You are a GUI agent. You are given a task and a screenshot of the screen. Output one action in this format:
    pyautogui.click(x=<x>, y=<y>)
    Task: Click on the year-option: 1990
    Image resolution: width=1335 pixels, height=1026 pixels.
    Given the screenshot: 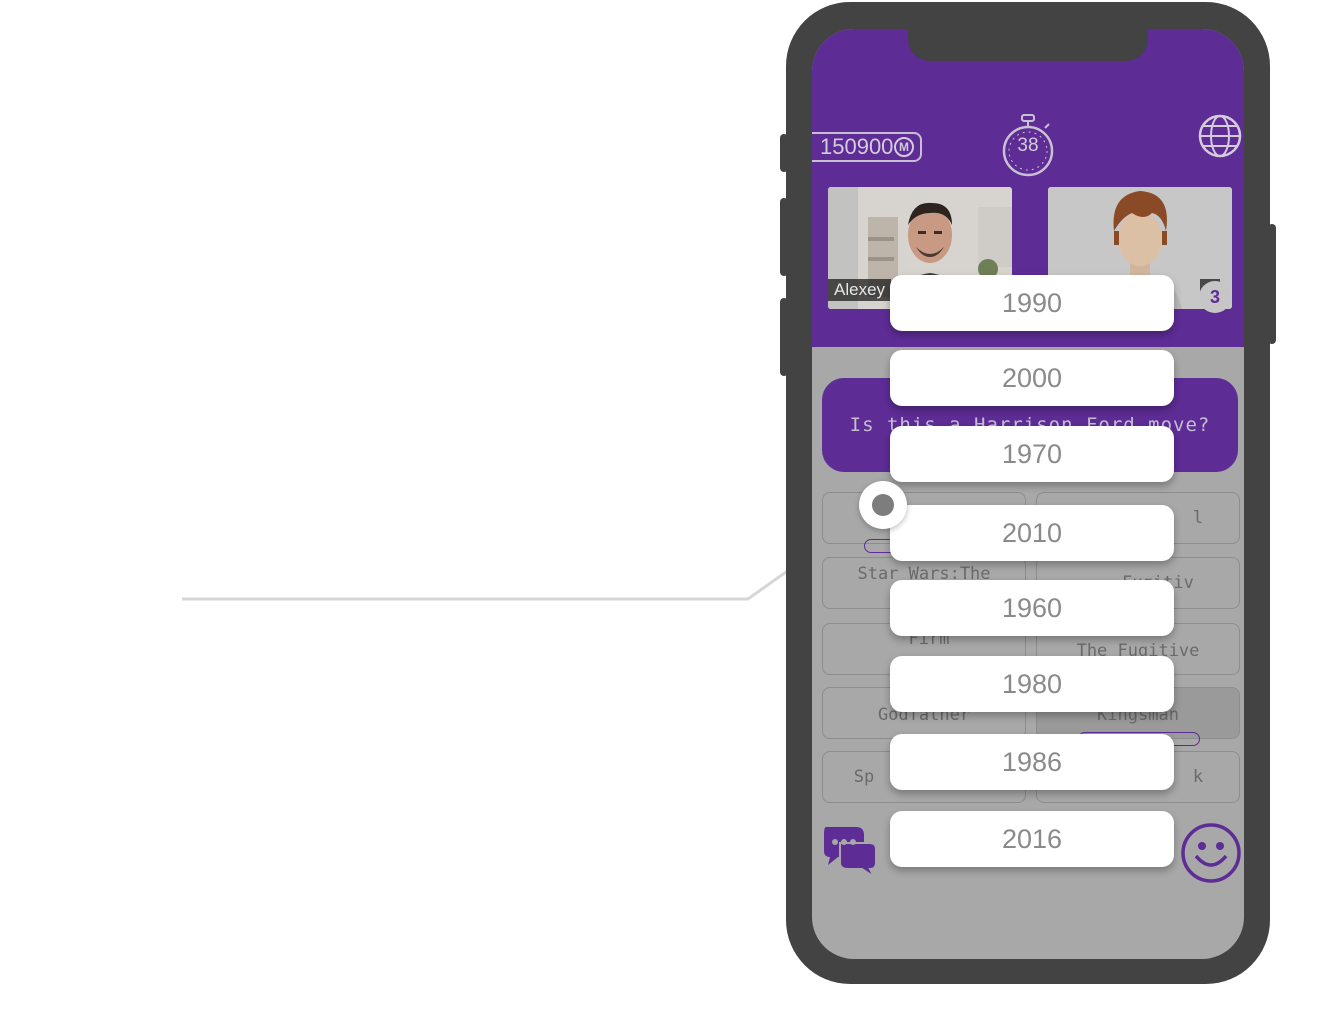 What is the action you would take?
    pyautogui.click(x=1032, y=303)
    